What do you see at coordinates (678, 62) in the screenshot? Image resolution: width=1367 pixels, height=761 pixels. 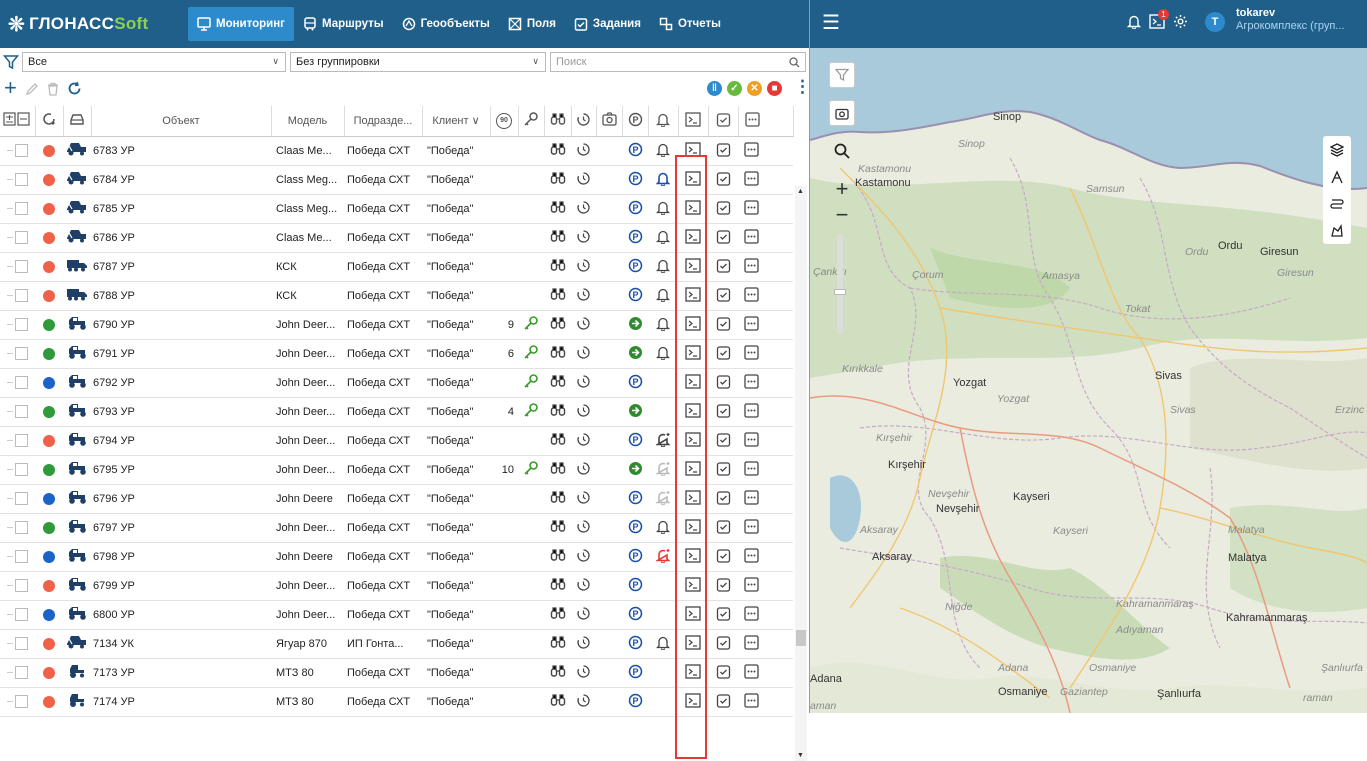 I see `search-input: Поиск` at bounding box center [678, 62].